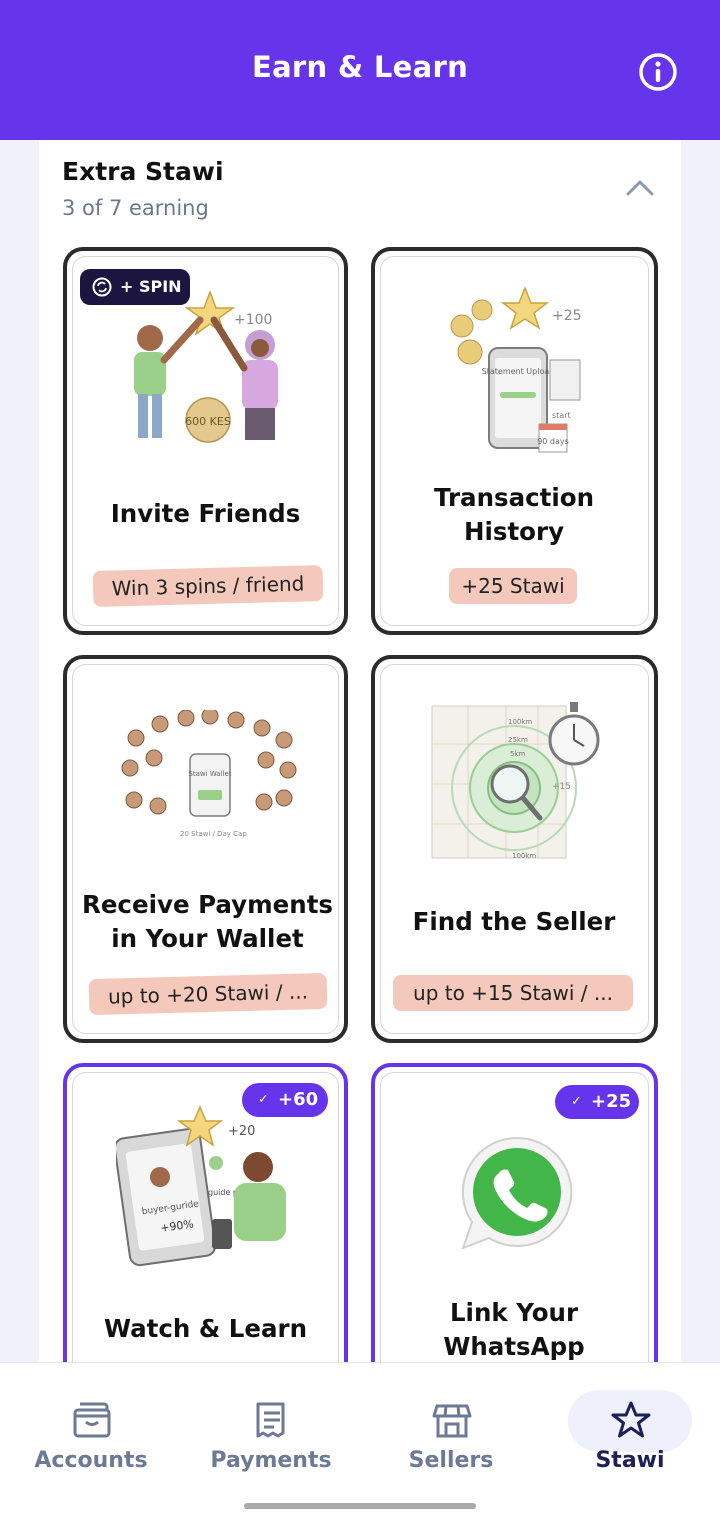 Image resolution: width=720 pixels, height=1522 pixels. I want to click on card-title: Watch & Learn, so click(205, 1328).